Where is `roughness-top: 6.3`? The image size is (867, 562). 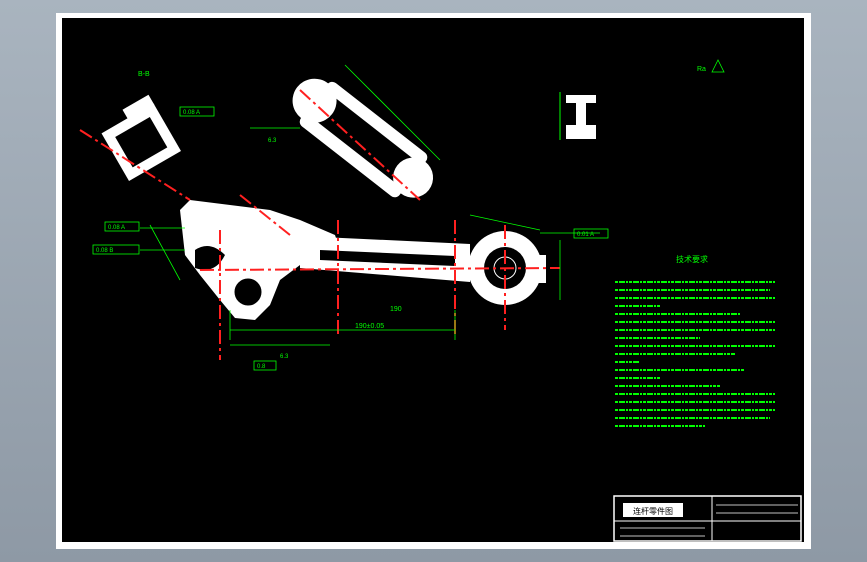
roughness-top: 6.3 is located at coordinates (272, 141).